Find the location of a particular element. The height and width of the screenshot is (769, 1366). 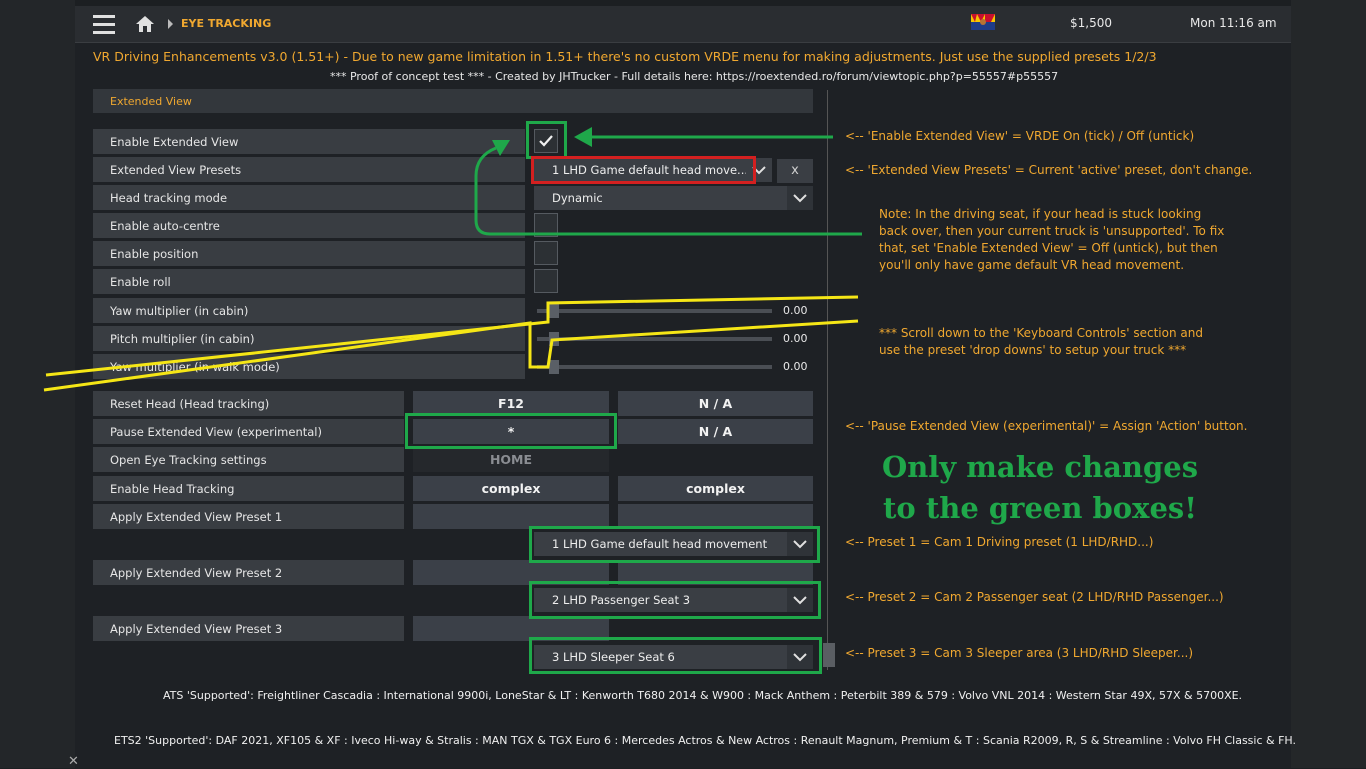

yaw-cabin-slider is located at coordinates (654, 311).